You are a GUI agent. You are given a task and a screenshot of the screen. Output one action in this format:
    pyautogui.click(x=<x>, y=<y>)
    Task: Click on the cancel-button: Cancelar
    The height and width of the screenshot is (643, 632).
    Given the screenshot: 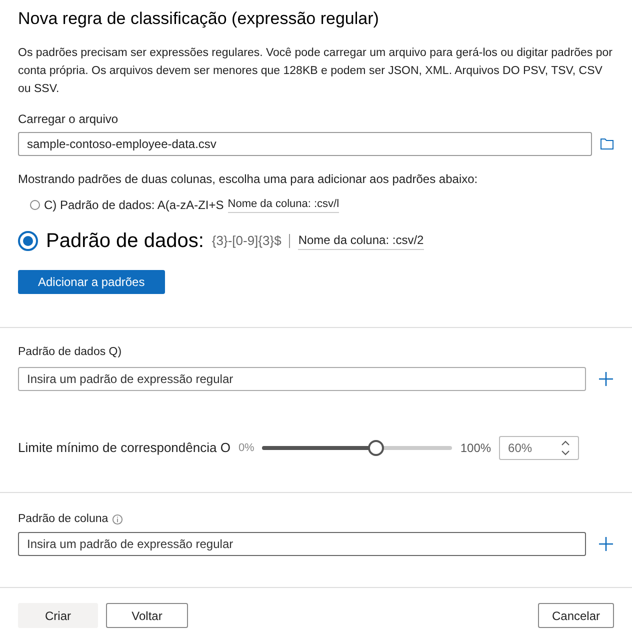 What is the action you would take?
    pyautogui.click(x=576, y=615)
    